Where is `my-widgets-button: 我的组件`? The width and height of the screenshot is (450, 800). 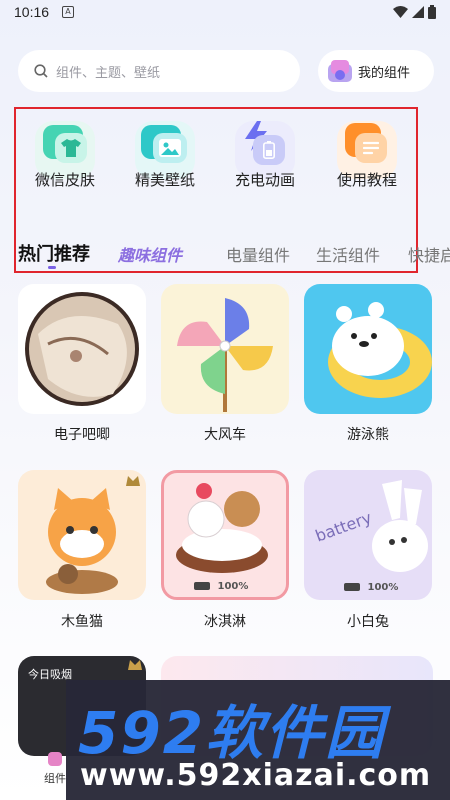 my-widgets-button: 我的组件 is located at coordinates (376, 71).